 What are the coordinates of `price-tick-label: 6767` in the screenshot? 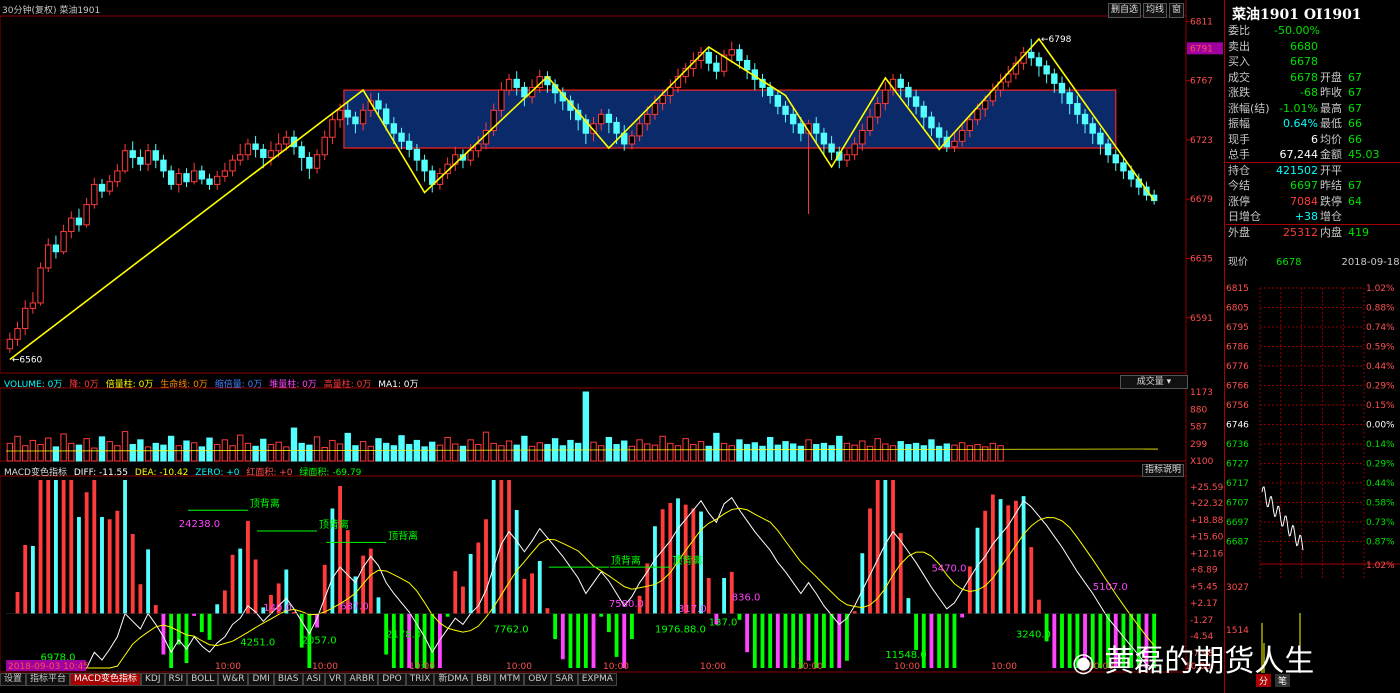 It's located at (1201, 82).